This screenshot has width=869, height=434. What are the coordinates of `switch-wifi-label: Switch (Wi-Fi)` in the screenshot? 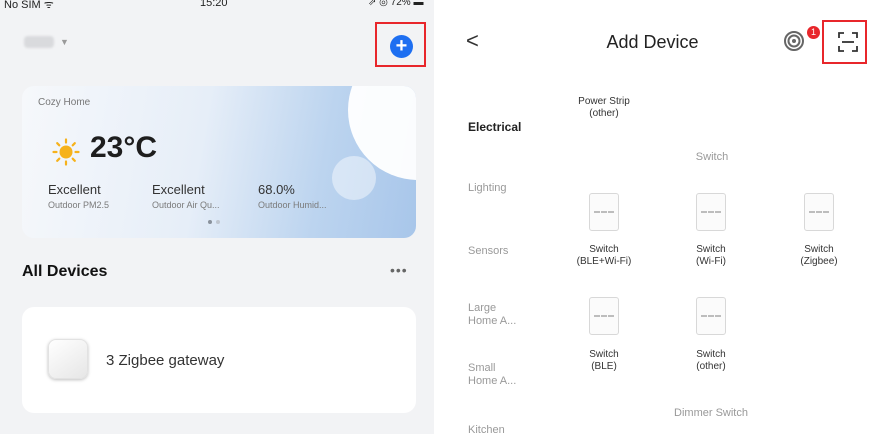 It's located at (711, 256).